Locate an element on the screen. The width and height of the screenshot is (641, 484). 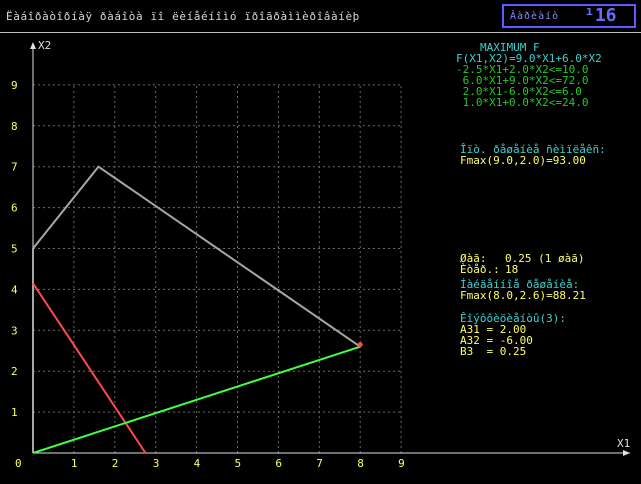
x-tick-label: 4 is located at coordinates (197, 463).